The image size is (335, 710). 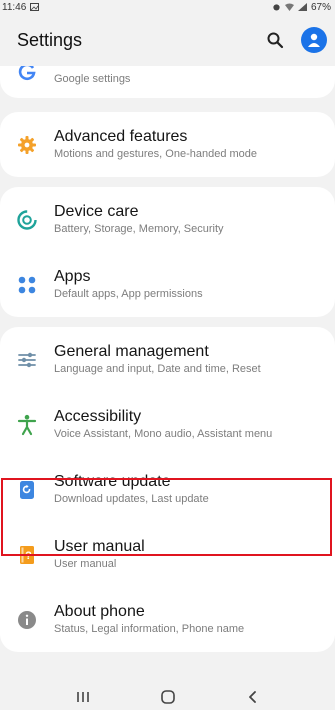 I want to click on search-icon, so click(x=275, y=40).